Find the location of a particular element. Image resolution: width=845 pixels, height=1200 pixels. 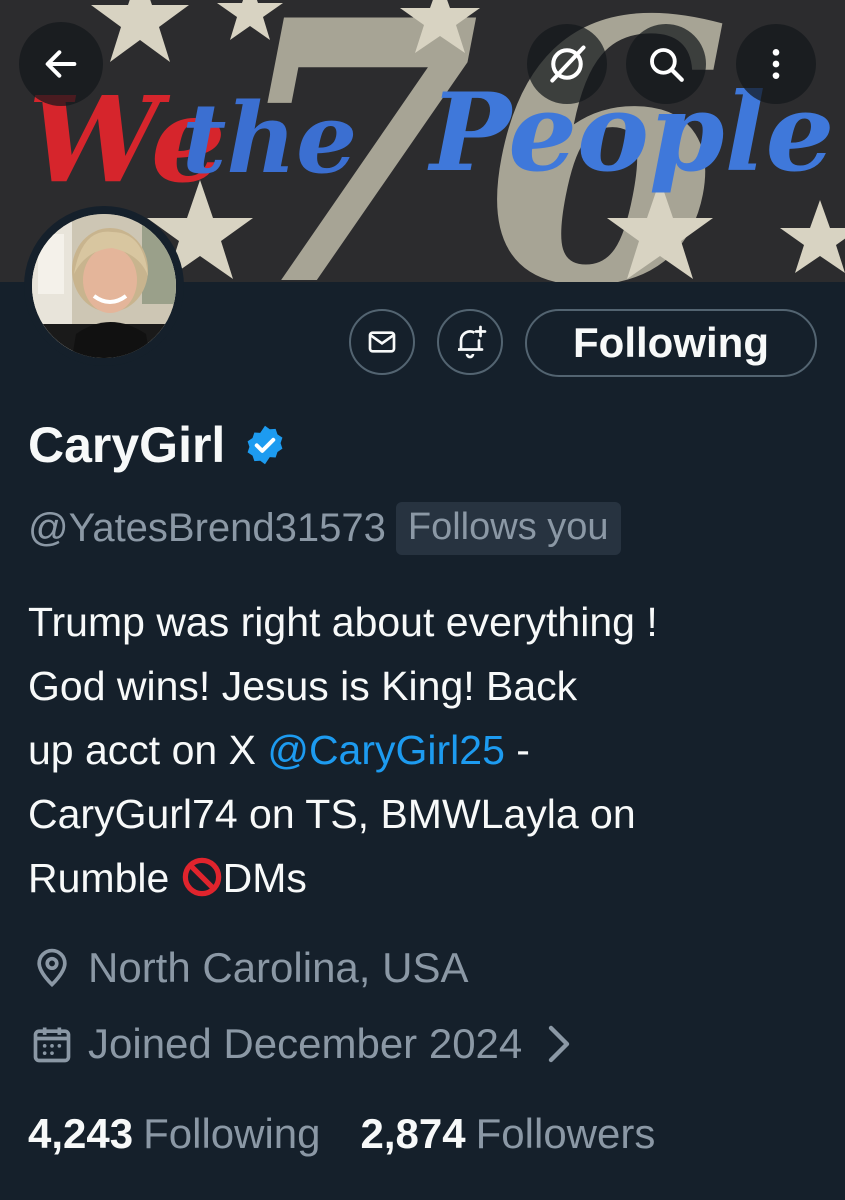

message-button is located at coordinates (382, 342).